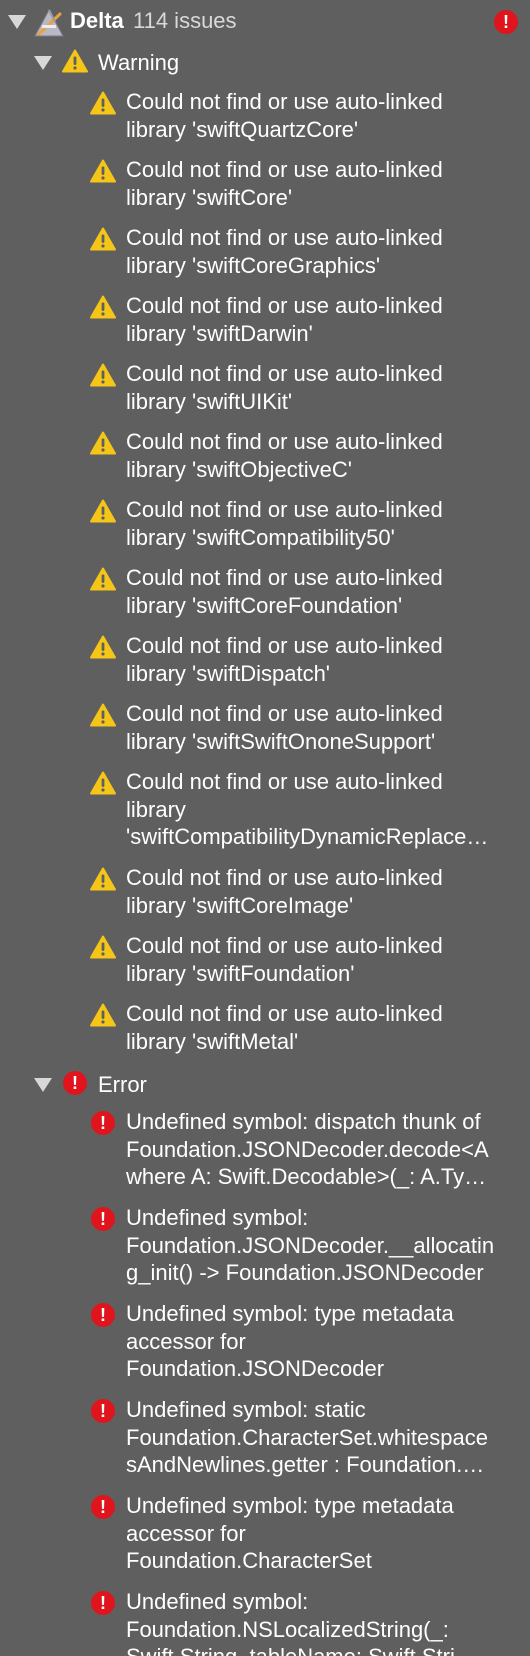  I want to click on message-line: library 'swiftCoreFoundation', so click(264, 605).